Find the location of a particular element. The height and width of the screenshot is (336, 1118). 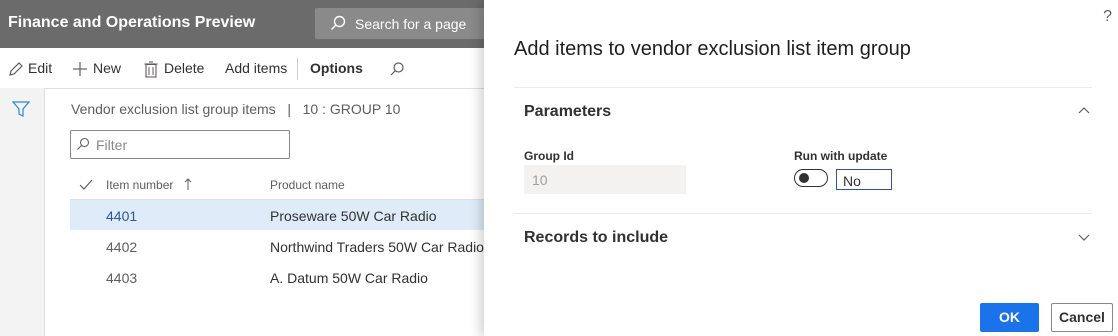

run-with-update-label: Run with update is located at coordinates (841, 156).